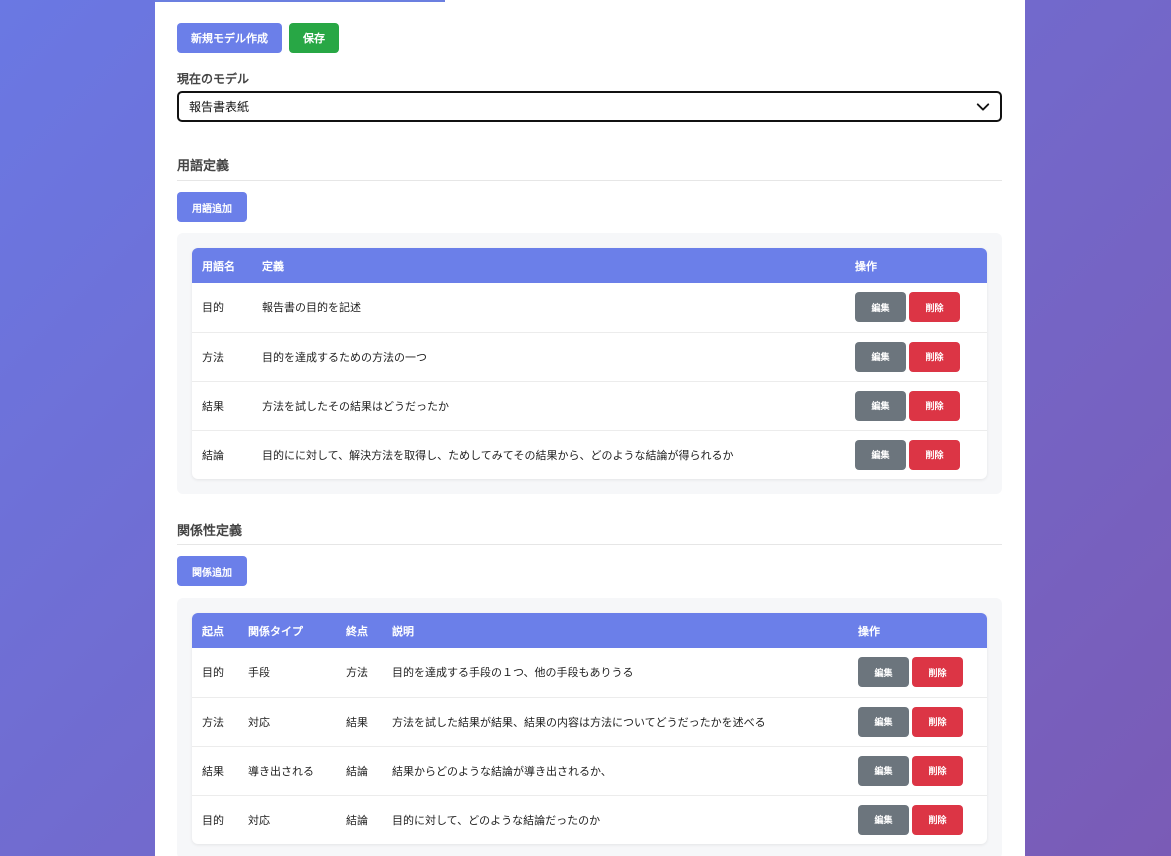 This screenshot has width=1171, height=856. I want to click on relations-section-title: 関係性定義, so click(210, 531).